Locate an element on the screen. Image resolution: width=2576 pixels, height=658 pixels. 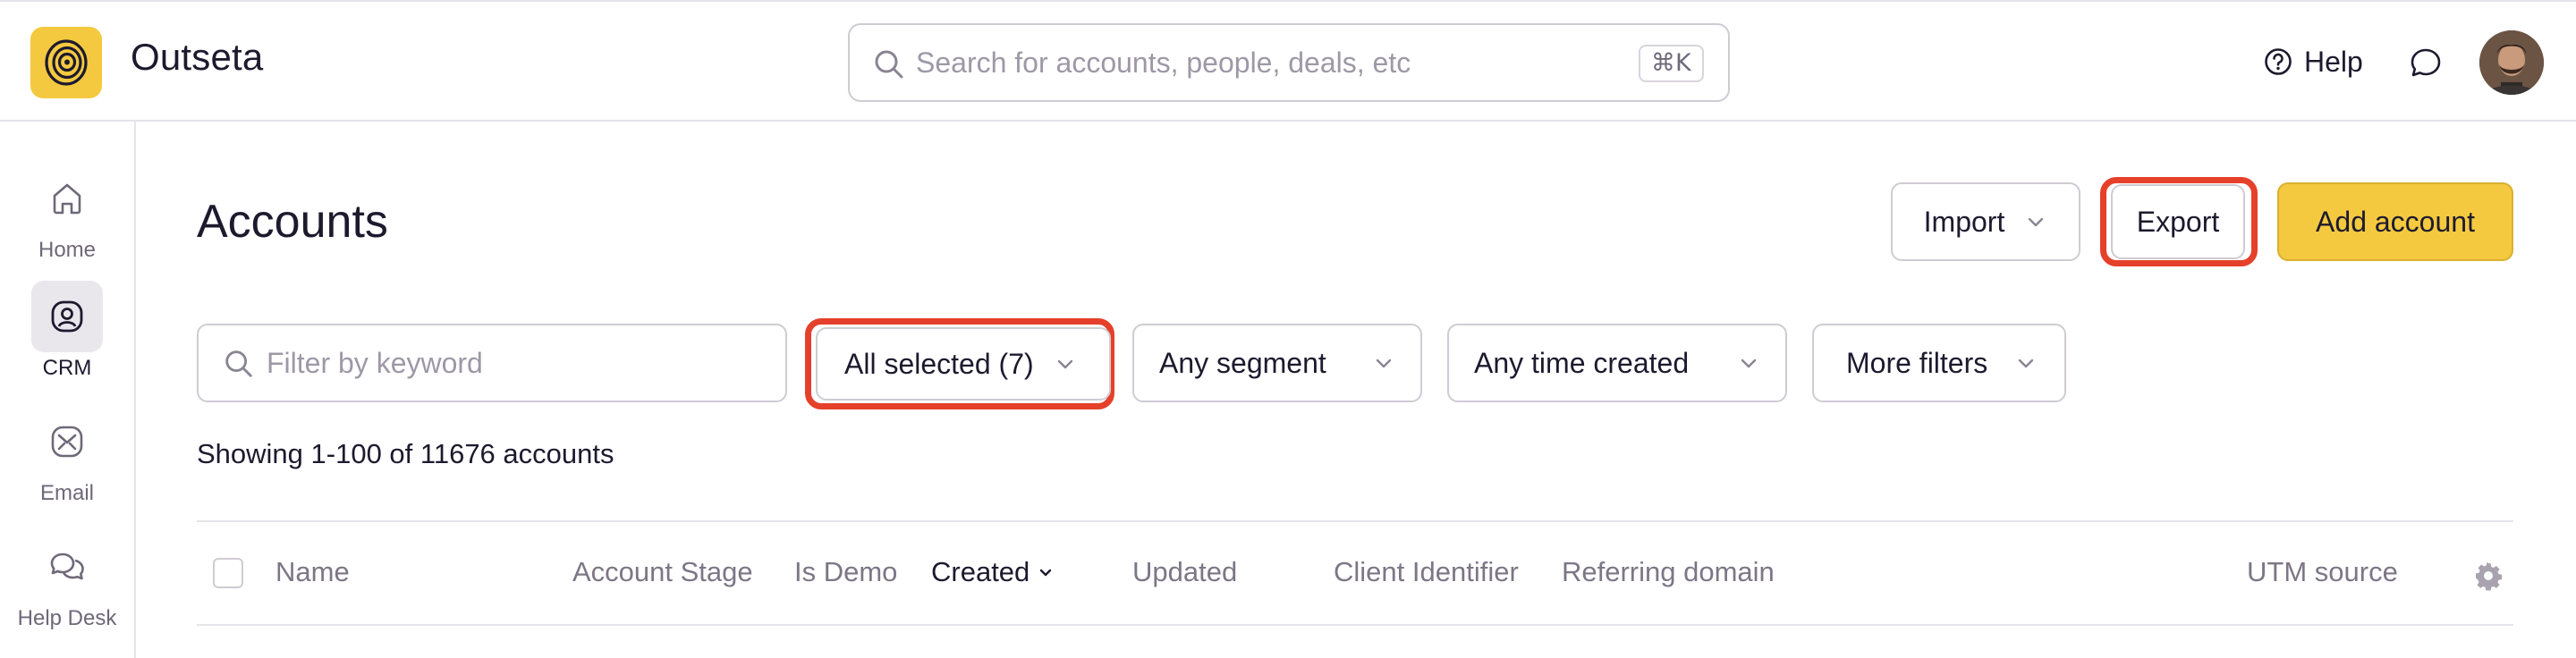
sidebar-item-label: Help Desk is located at coordinates (67, 618).